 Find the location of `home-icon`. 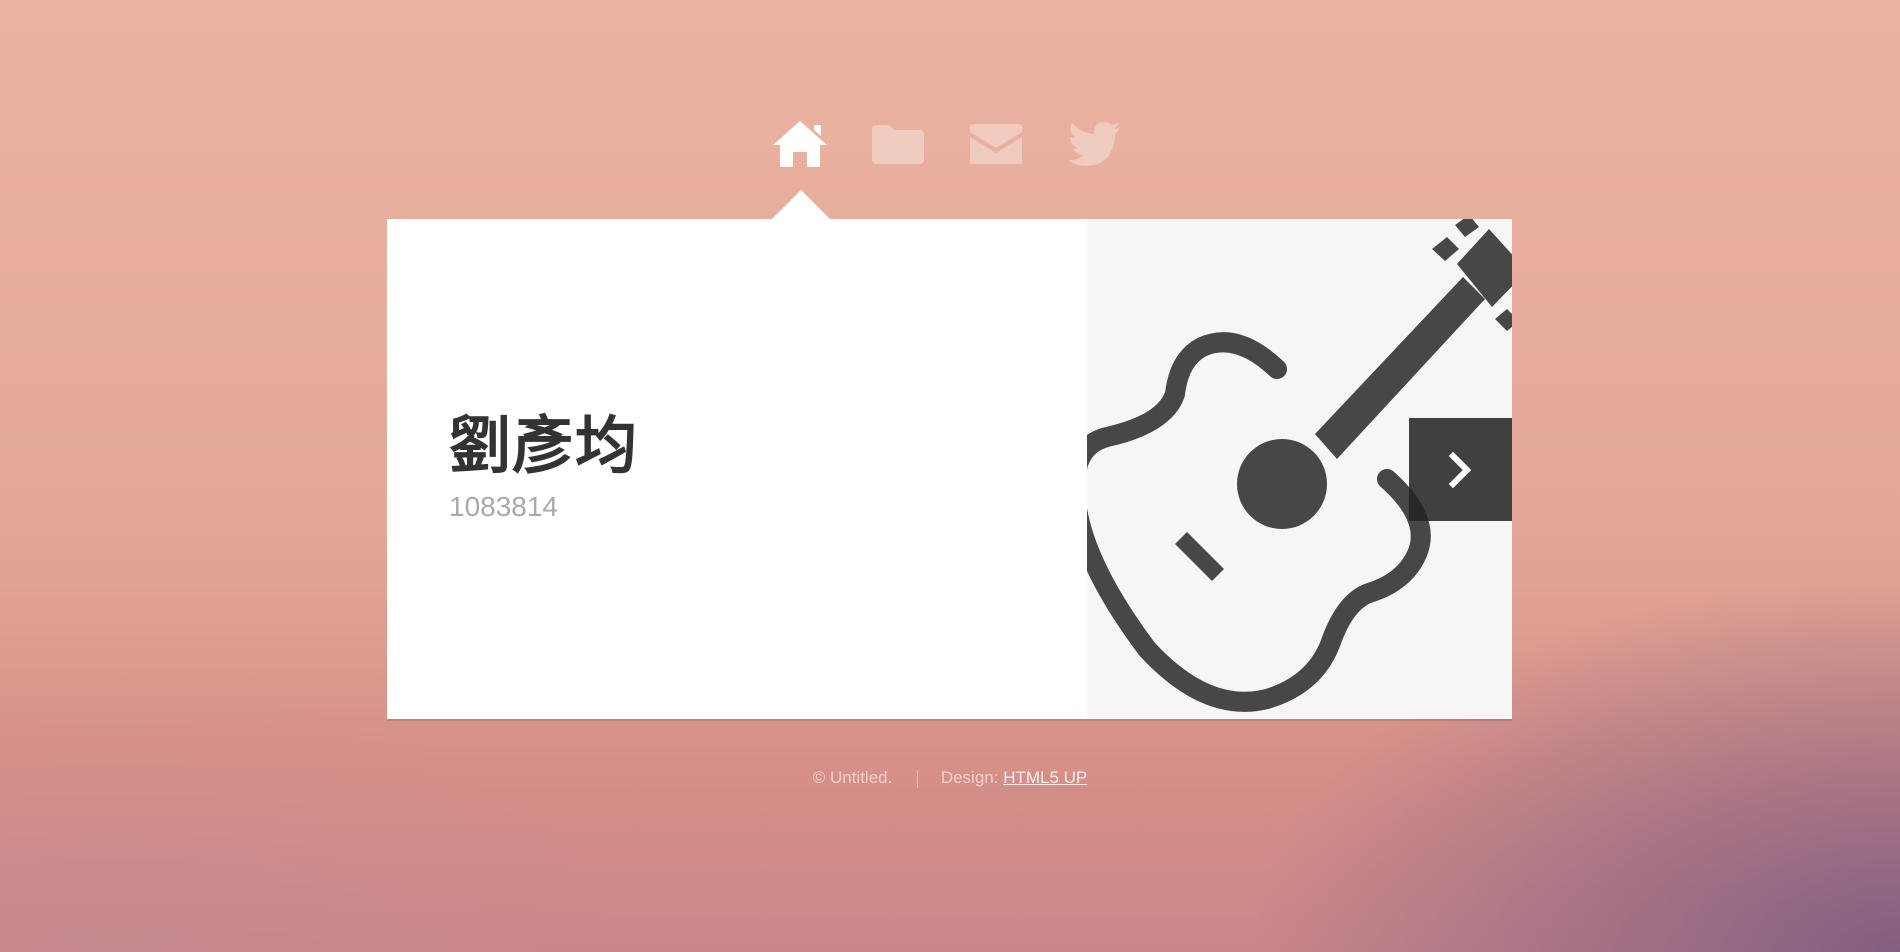

home-icon is located at coordinates (800, 144).